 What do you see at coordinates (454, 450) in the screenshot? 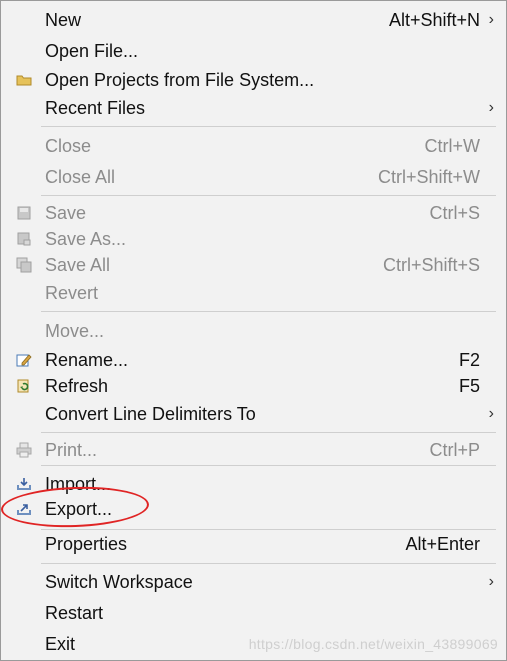
I see `menu-item-shortcut: Ctrl+P` at bounding box center [454, 450].